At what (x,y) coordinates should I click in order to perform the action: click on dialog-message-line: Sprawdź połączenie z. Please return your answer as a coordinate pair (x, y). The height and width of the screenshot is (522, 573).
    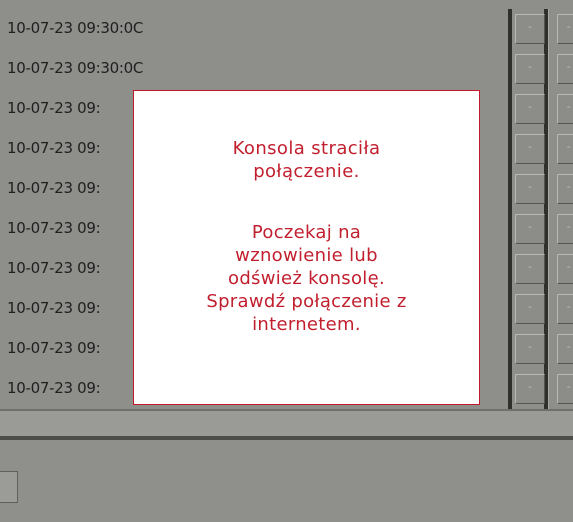
    Looking at the image, I should click on (306, 301).